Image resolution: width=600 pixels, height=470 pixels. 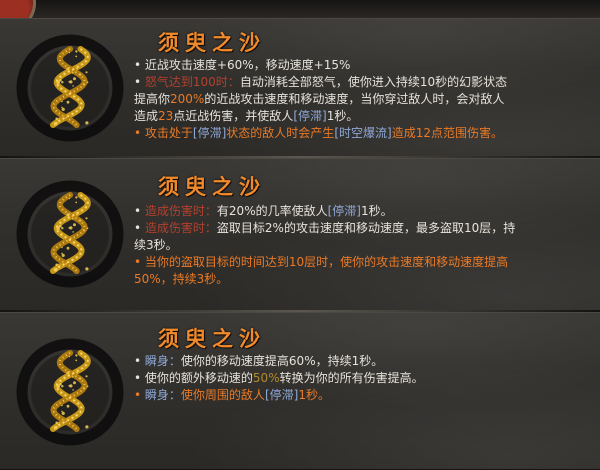 I want to click on description-line: • 使你的额外移动速的50%转换为你的所有伤害提高。, so click(x=360, y=378).